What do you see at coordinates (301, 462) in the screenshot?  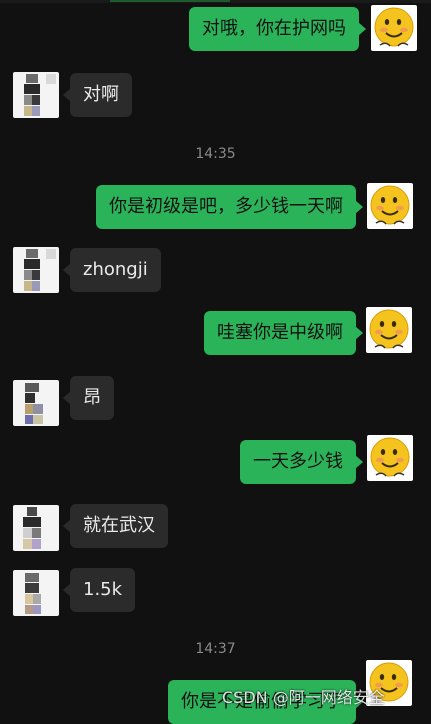 I see `message-bubble-outgoing: 一天多少钱` at bounding box center [301, 462].